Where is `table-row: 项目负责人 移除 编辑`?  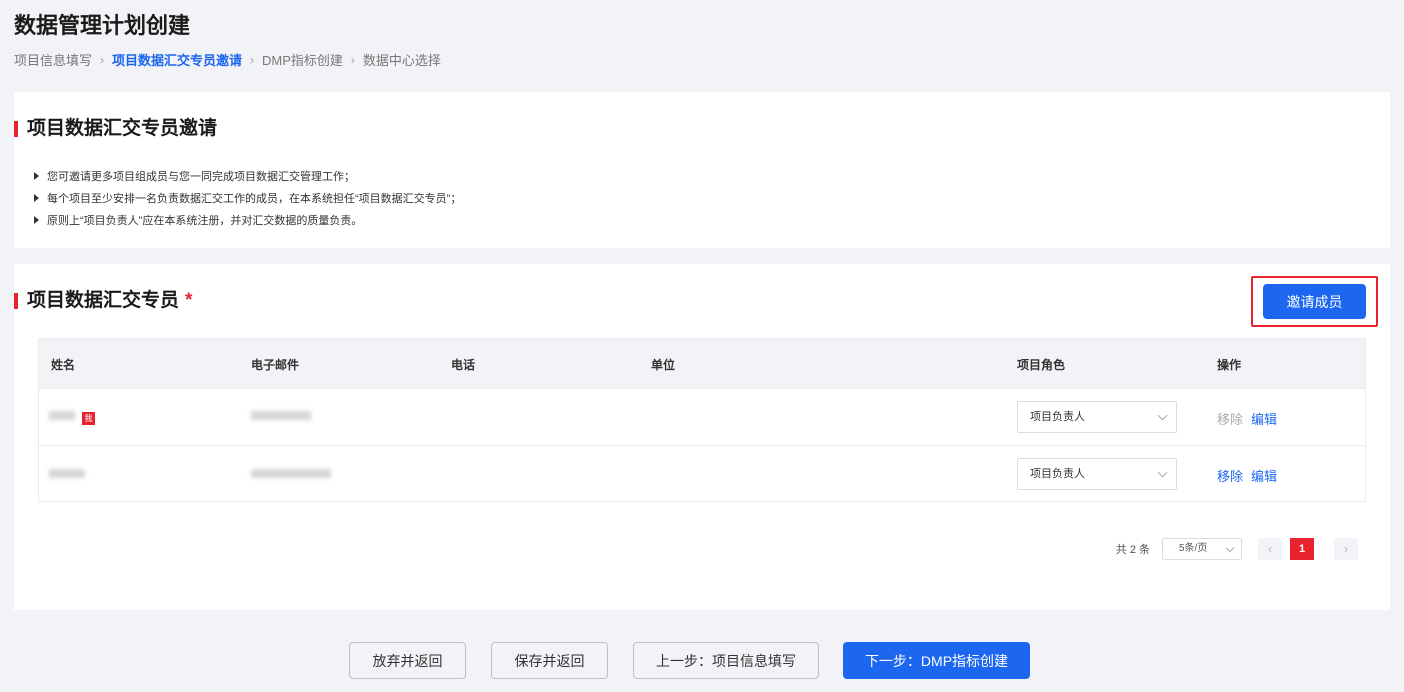 table-row: 项目负责人 移除 编辑 is located at coordinates (702, 473).